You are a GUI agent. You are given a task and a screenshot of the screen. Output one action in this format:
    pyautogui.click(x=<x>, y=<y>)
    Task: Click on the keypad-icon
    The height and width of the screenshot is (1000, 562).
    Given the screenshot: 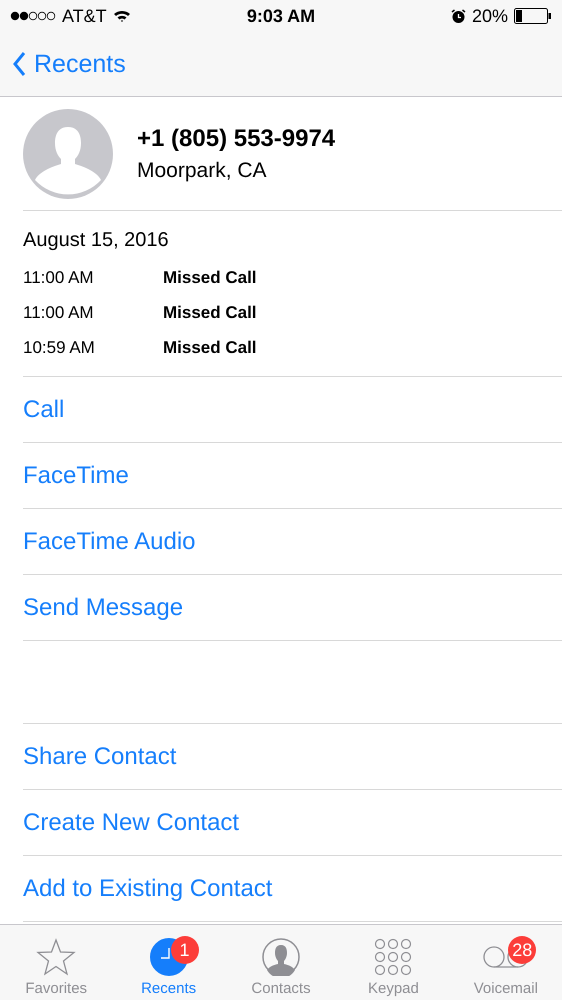 What is the action you would take?
    pyautogui.click(x=393, y=957)
    